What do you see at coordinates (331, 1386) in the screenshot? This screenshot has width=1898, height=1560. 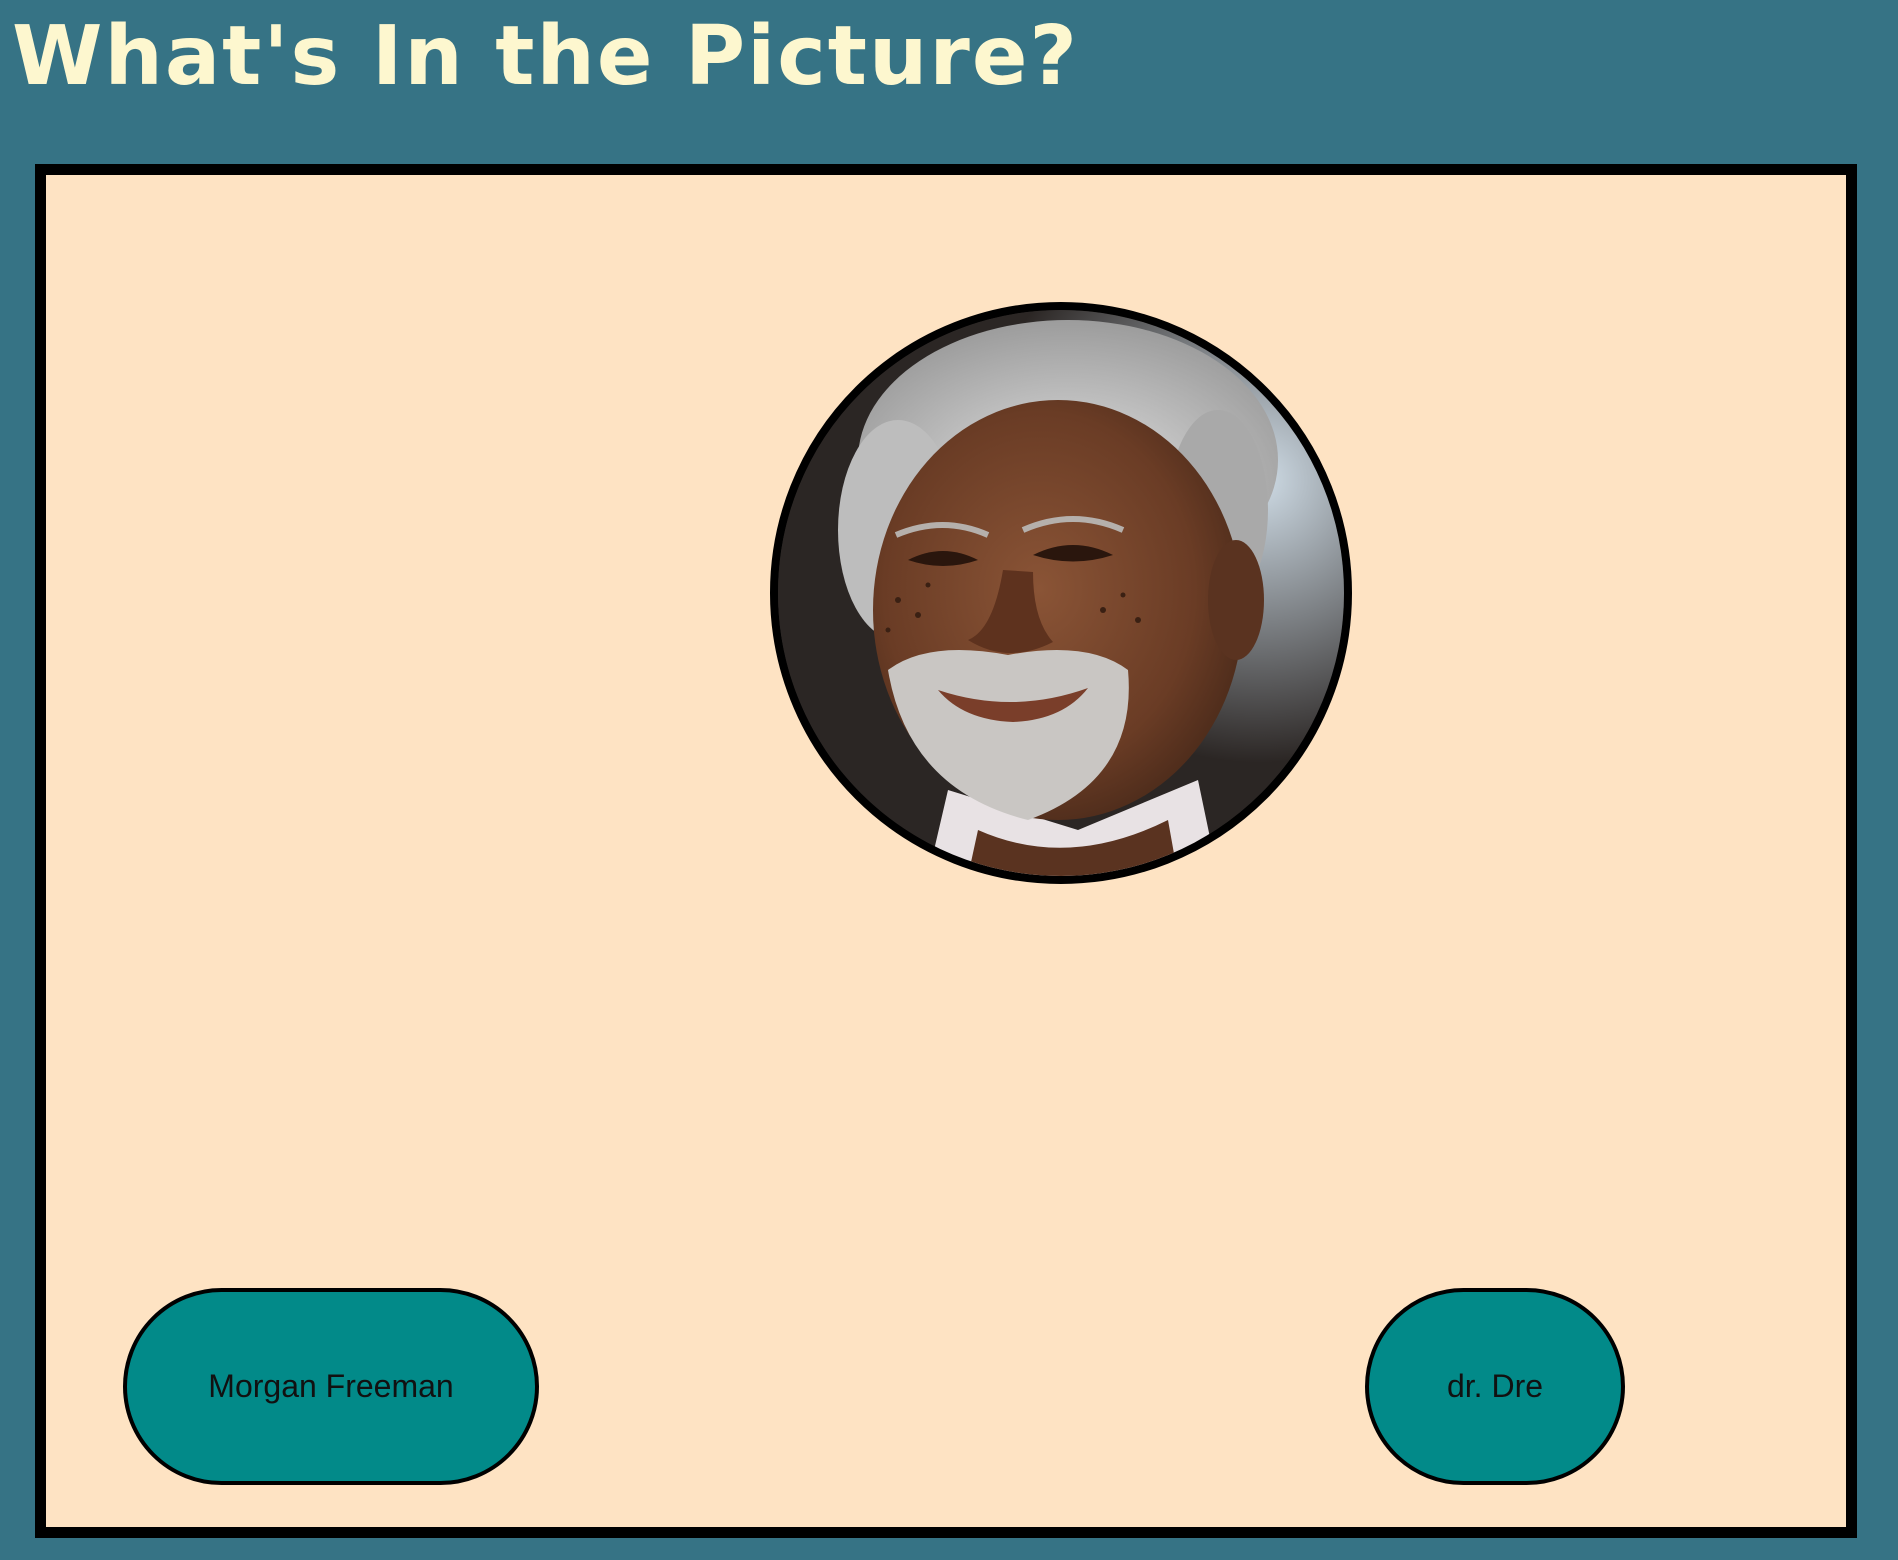 I see `answer-button-morgan-freeman: Morgan Freeman` at bounding box center [331, 1386].